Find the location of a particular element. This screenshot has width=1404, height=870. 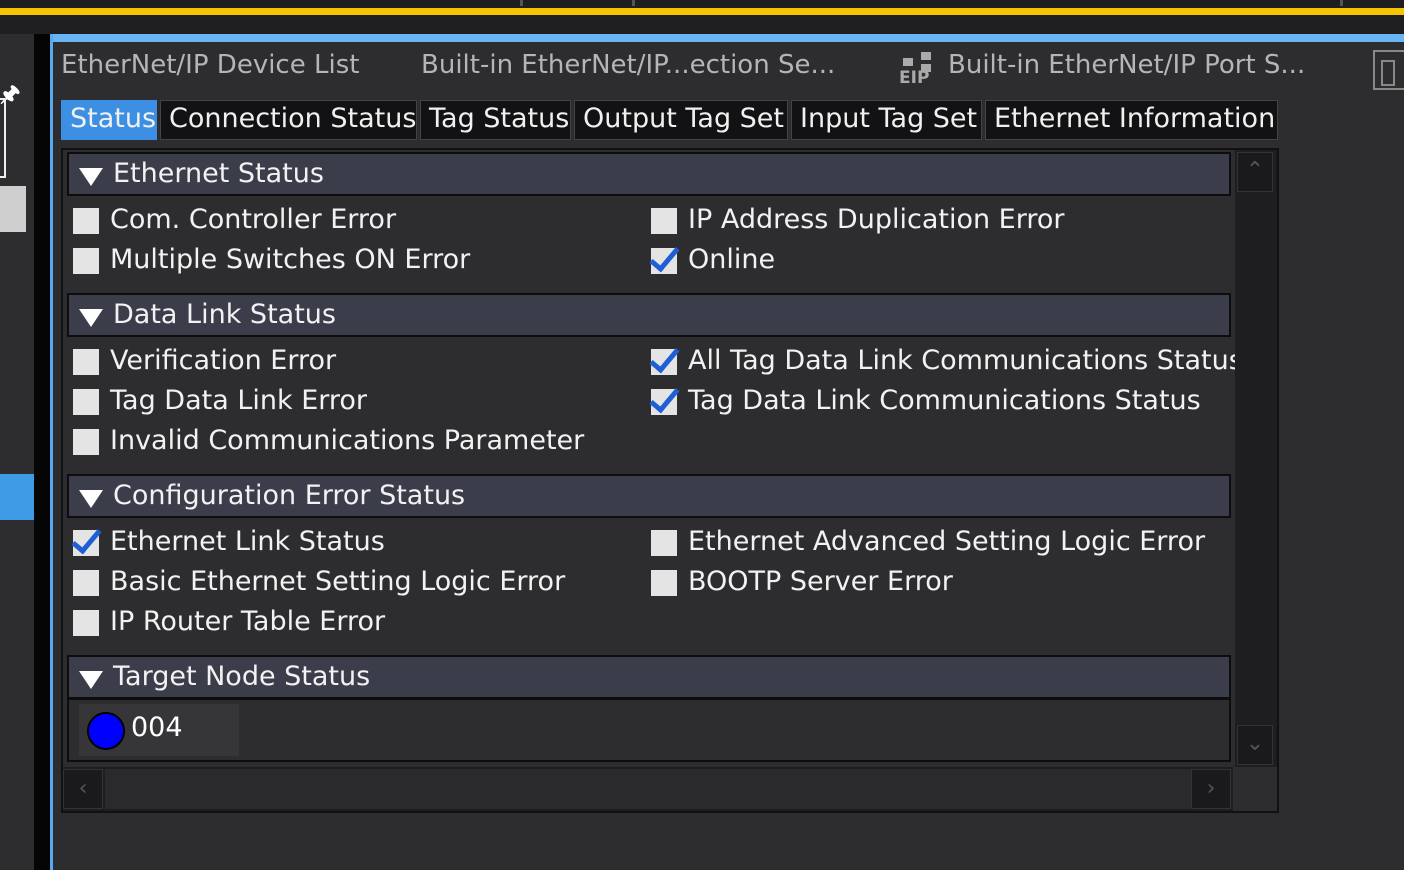

target-node-item: 004 is located at coordinates (159, 730).